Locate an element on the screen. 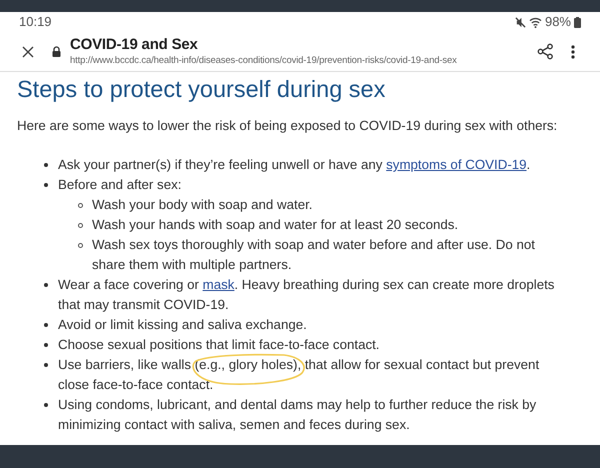 This screenshot has width=600, height=468. lock-icon is located at coordinates (56, 51).